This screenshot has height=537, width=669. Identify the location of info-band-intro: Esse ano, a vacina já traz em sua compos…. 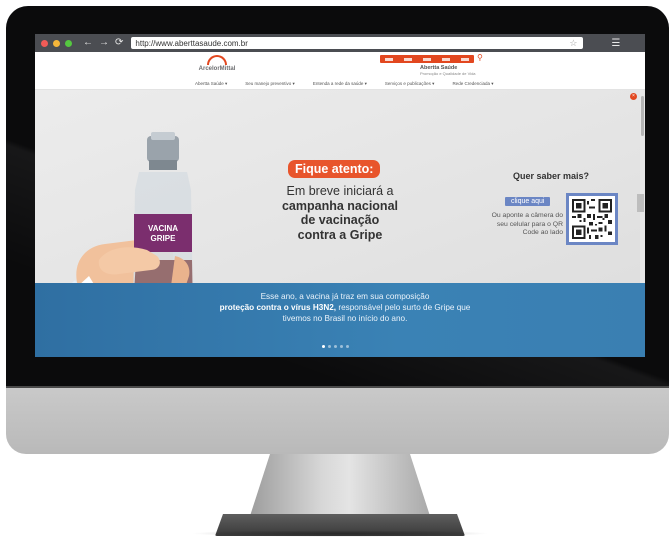
(345, 296).